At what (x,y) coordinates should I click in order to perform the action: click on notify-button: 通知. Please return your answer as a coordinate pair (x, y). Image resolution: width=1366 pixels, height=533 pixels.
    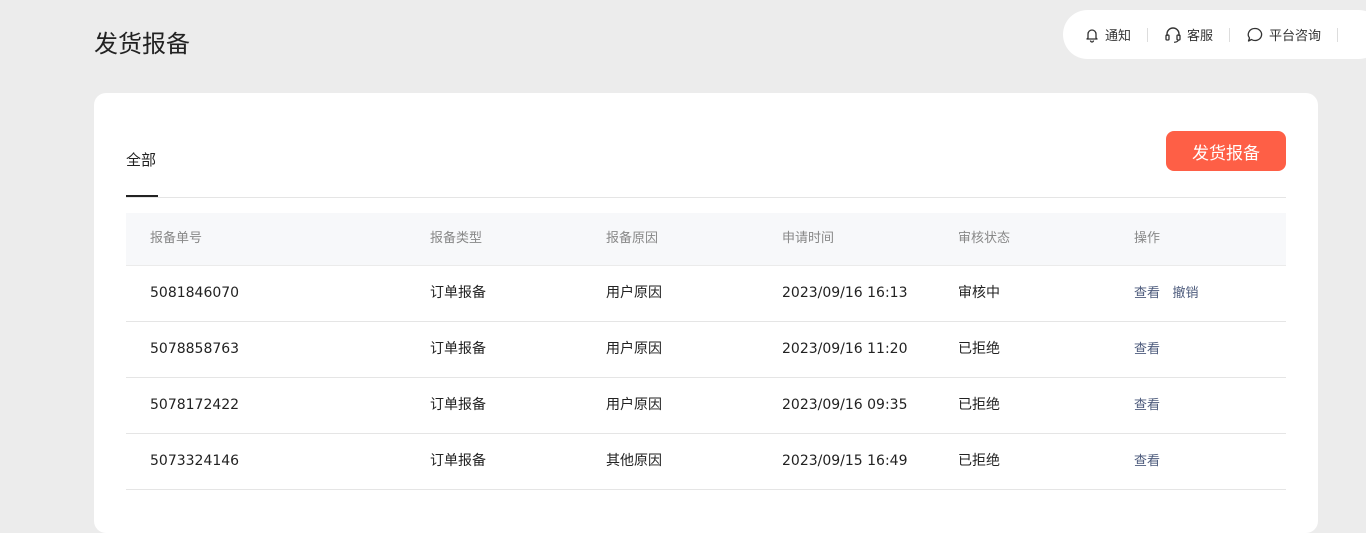
    Looking at the image, I should click on (1107, 34).